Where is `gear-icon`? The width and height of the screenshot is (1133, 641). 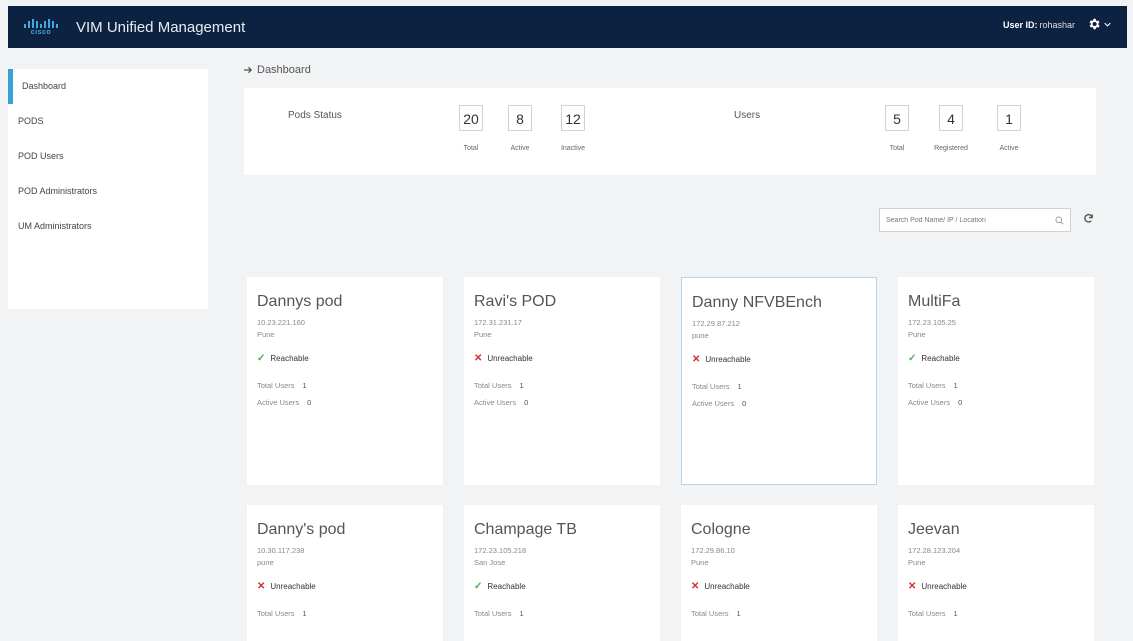
gear-icon is located at coordinates (1094, 24).